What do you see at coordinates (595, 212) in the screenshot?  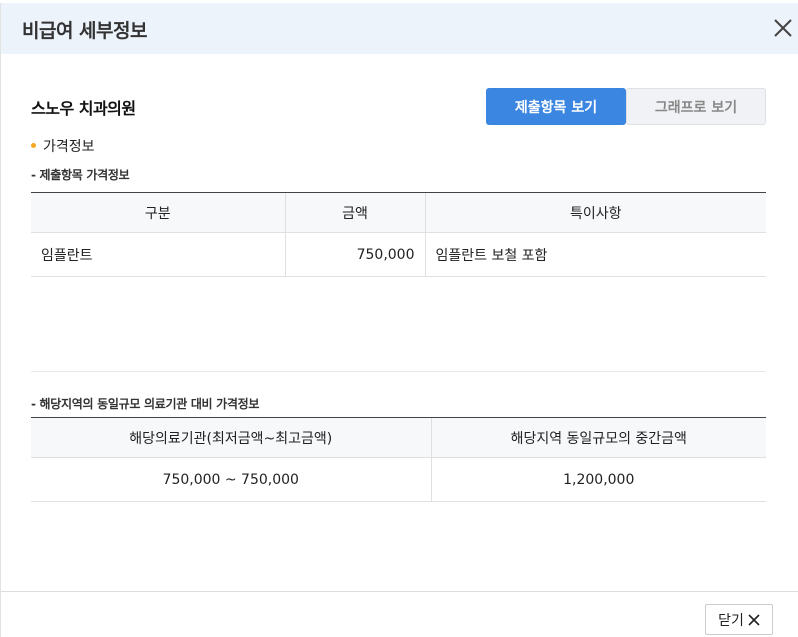 I see `column-header: 특이사항` at bounding box center [595, 212].